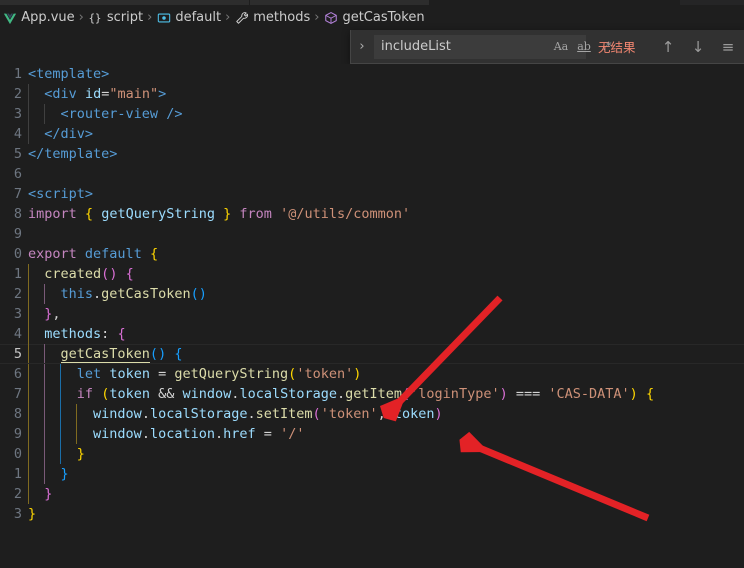 Image resolution: width=744 pixels, height=568 pixels. Describe the element at coordinates (386, 314) in the screenshot. I see `code-line-content: },` at that location.